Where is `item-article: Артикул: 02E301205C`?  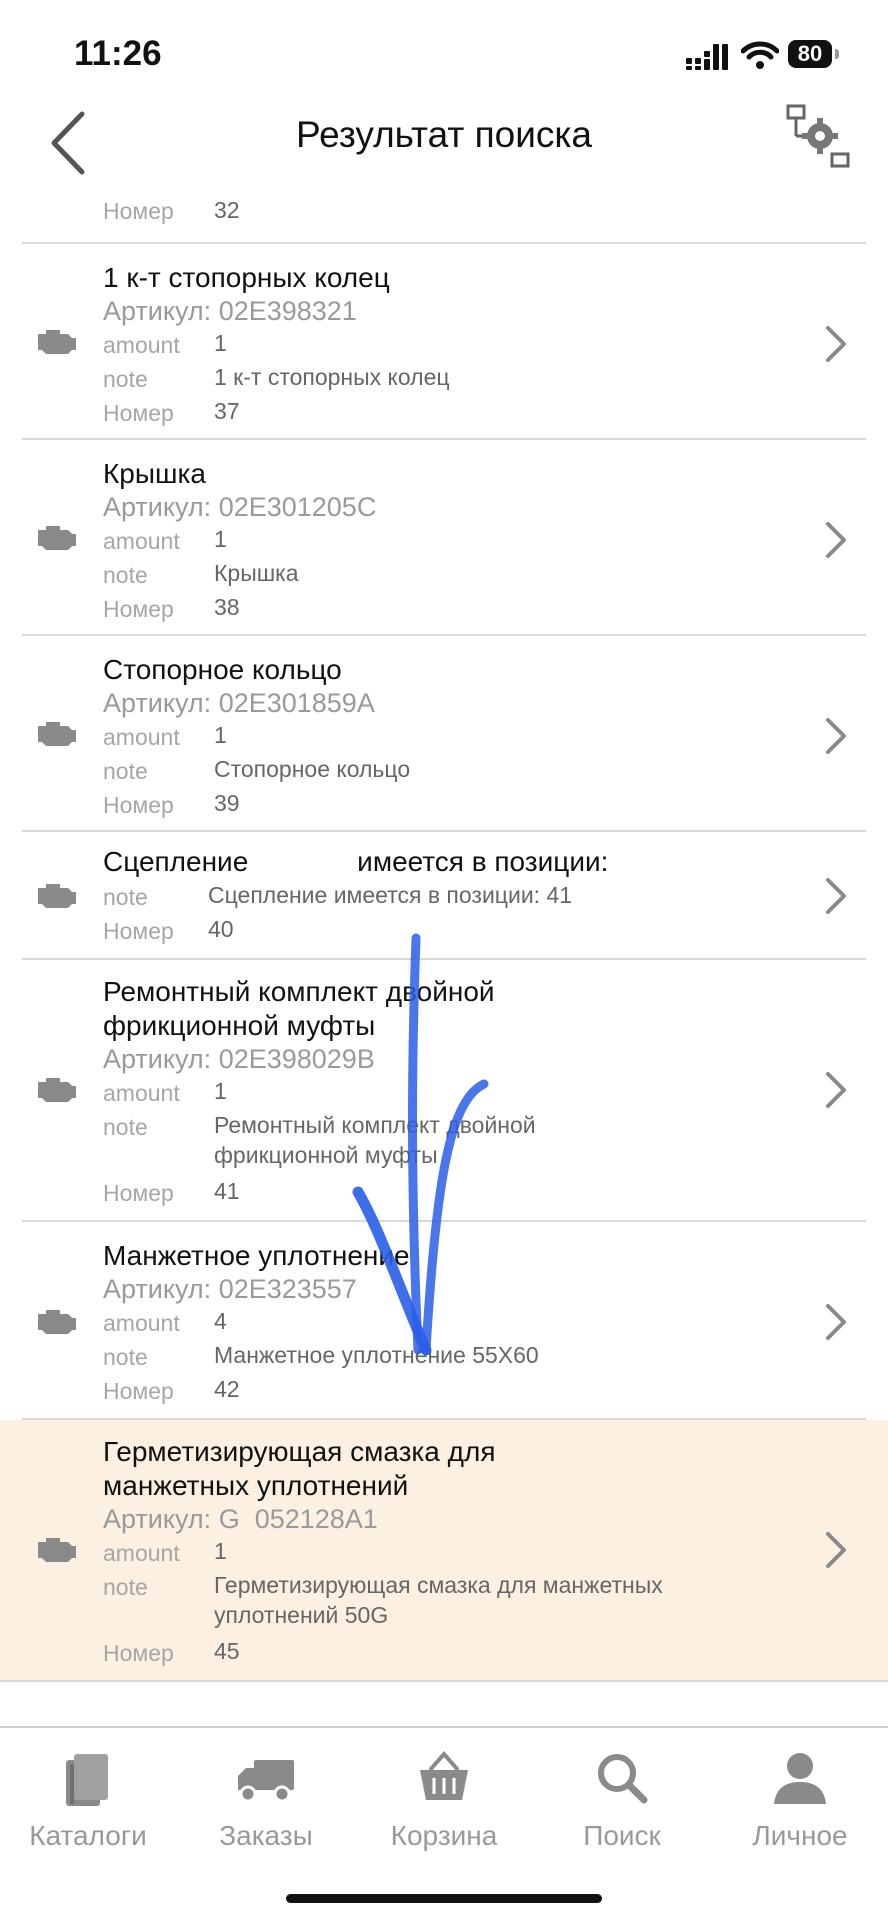
item-article: Артикул: 02E301205C is located at coordinates (239, 507).